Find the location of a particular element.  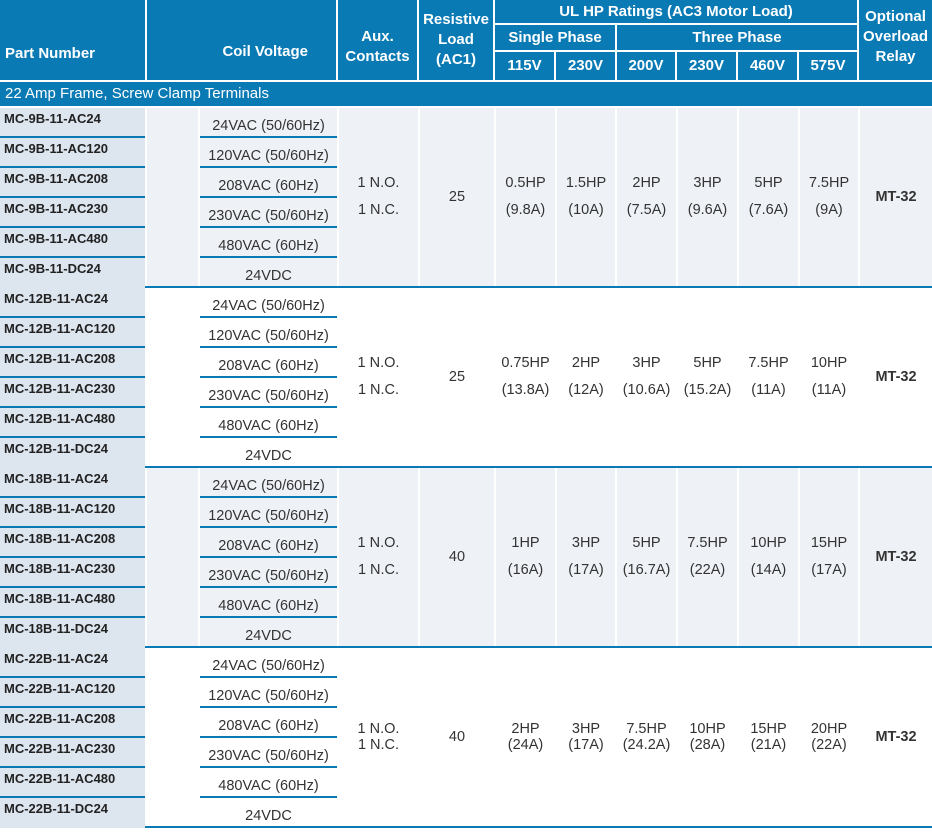

part-number-cell: MC-18B-11-DC24 is located at coordinates (72, 633).